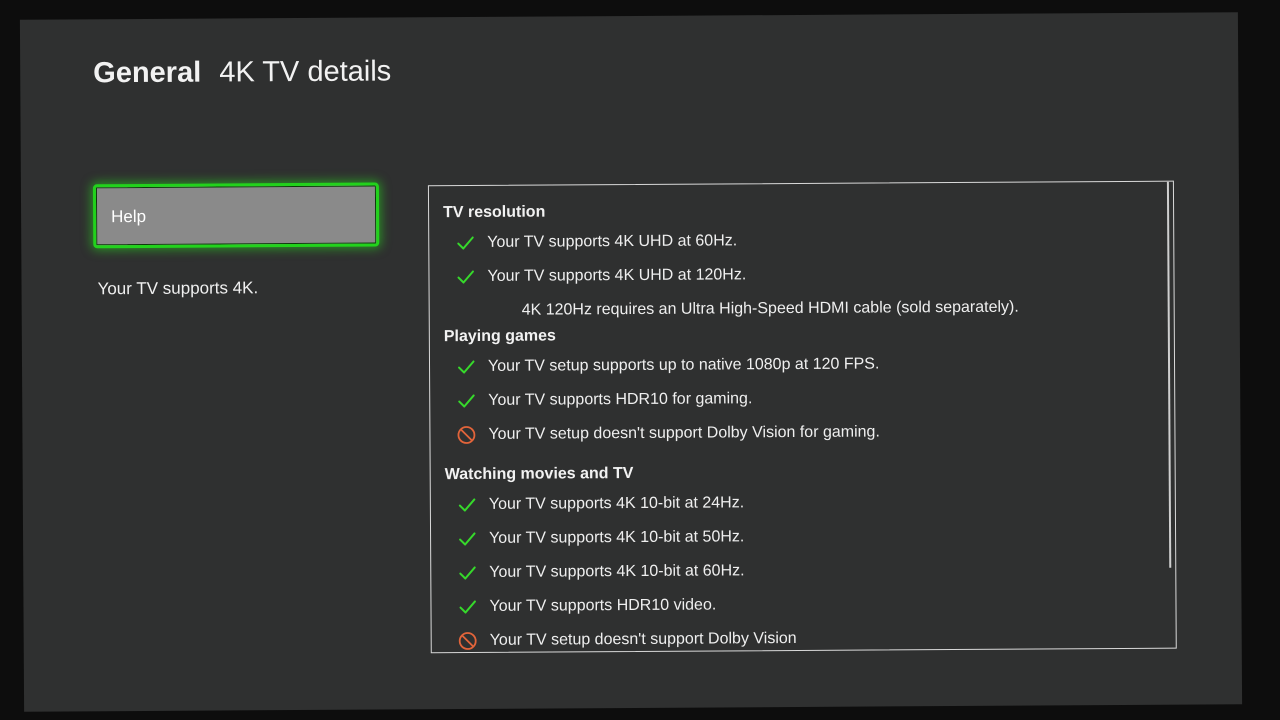 This screenshot has width=1280, height=720. I want to click on support-item: Your TV supports 4K 10-bit at 24Hz., so click(800, 503).